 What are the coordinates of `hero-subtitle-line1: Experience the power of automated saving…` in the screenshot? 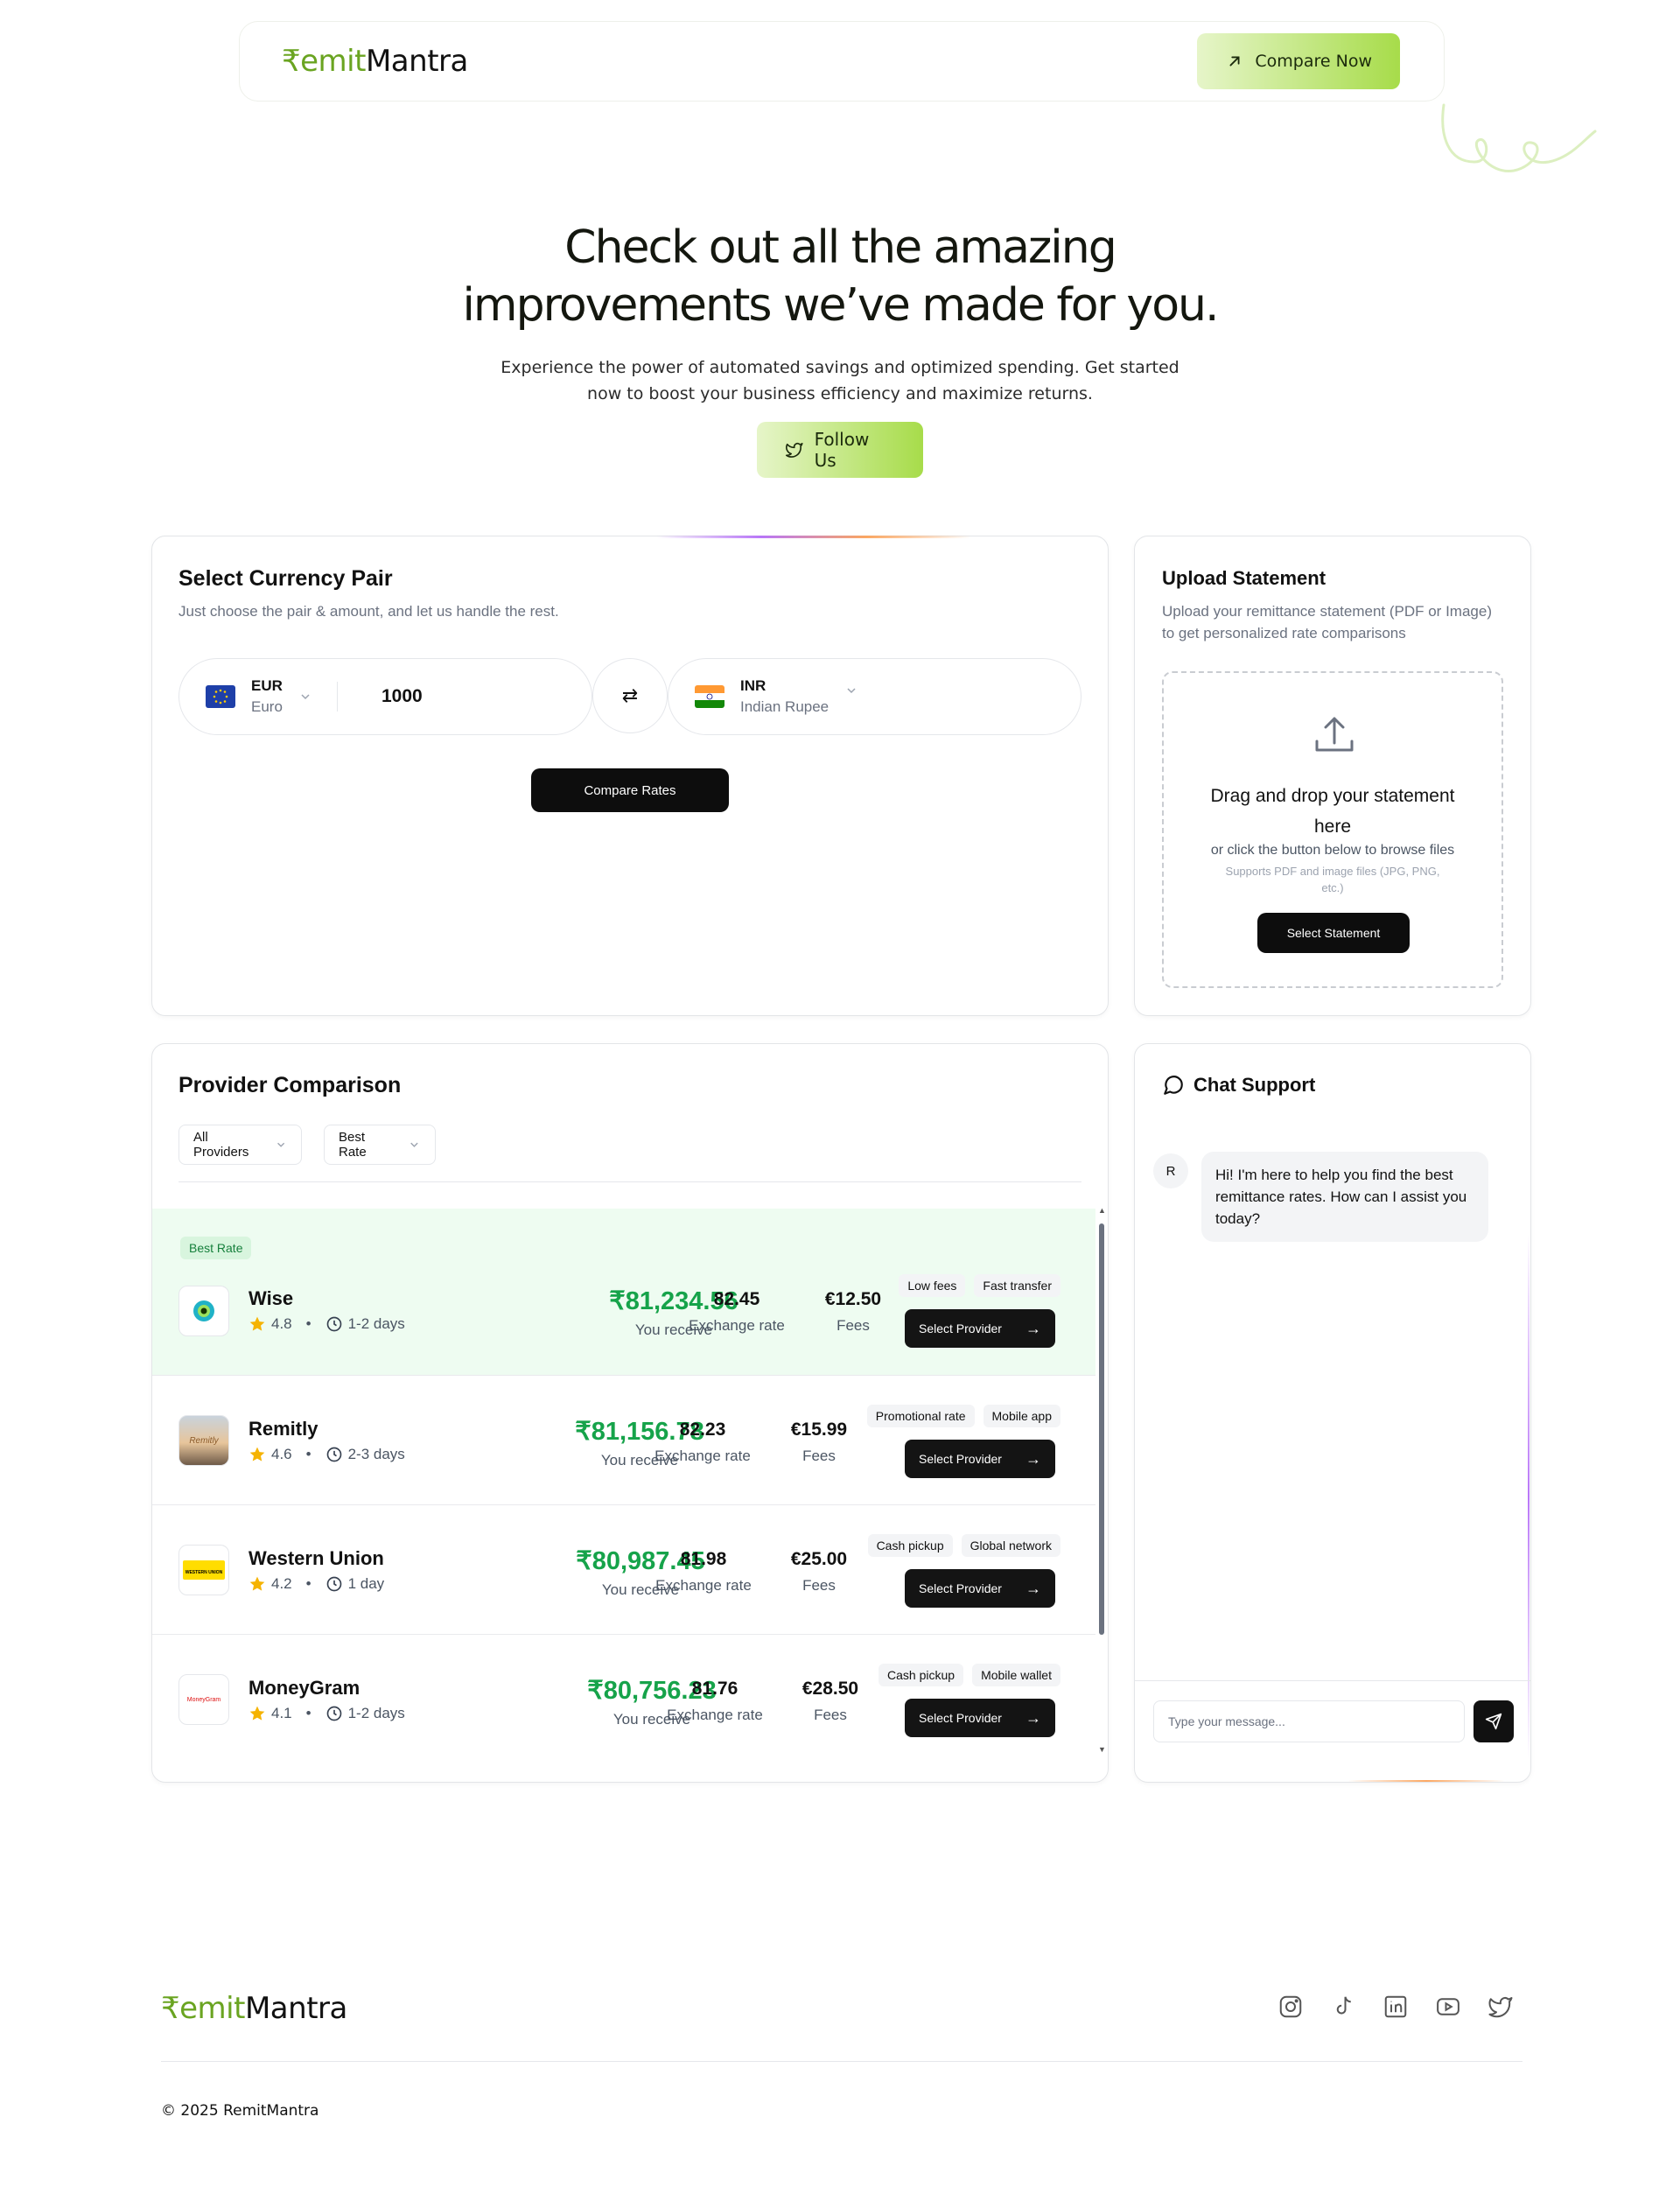 It's located at (840, 368).